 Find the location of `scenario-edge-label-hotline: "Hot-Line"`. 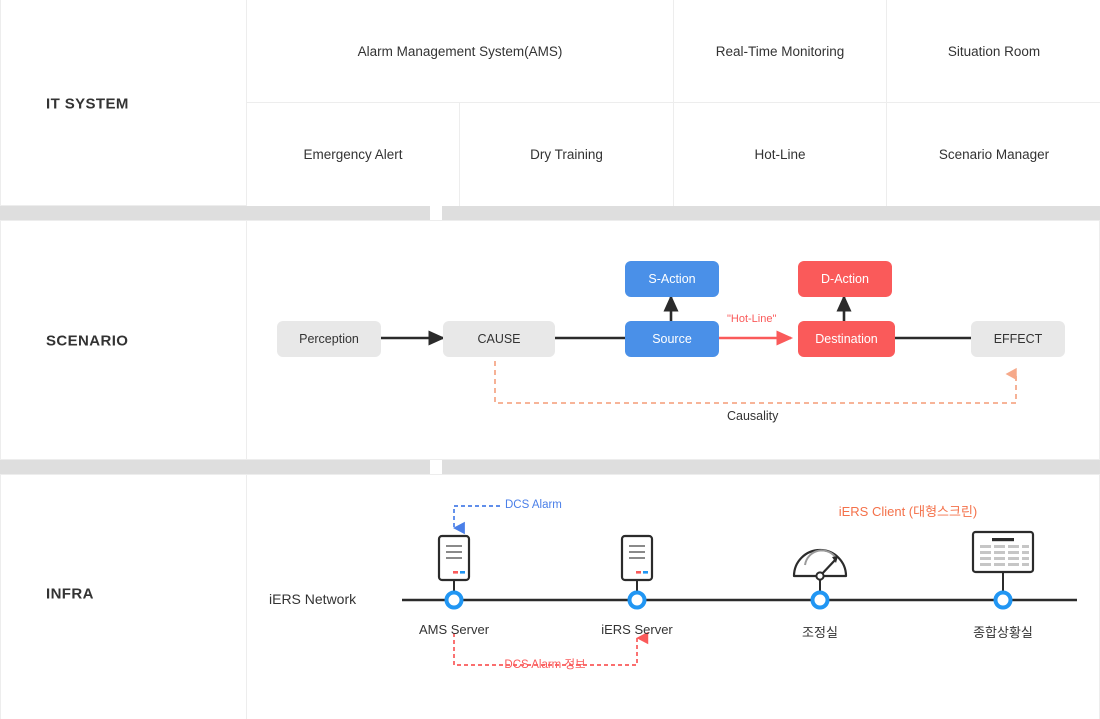

scenario-edge-label-hotline: "Hot-Line" is located at coordinates (752, 319).